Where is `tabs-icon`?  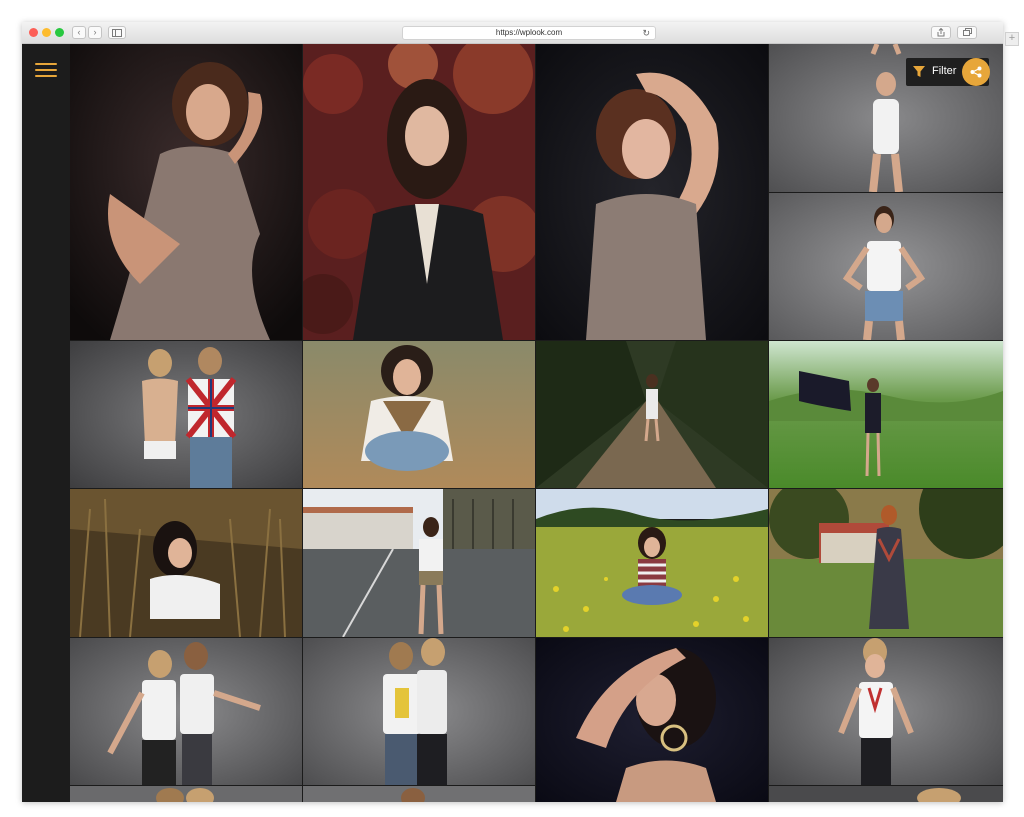
tabs-icon is located at coordinates (967, 32).